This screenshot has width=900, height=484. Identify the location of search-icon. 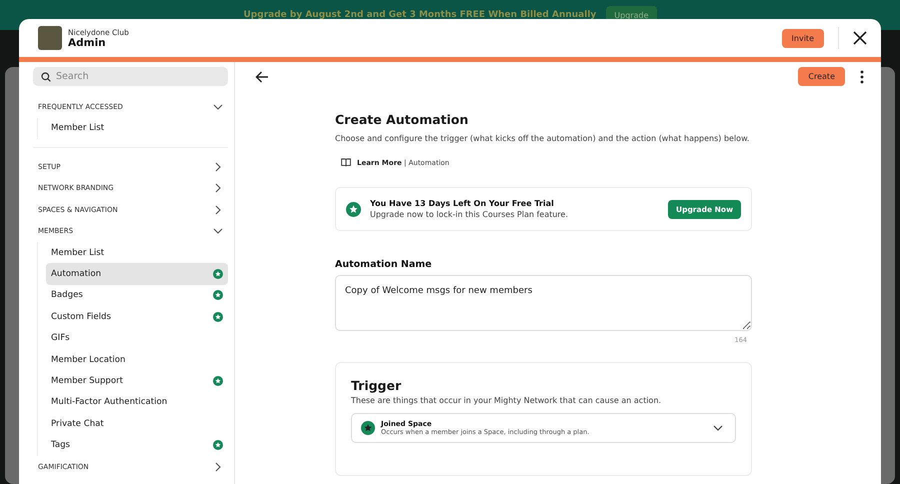
(46, 77).